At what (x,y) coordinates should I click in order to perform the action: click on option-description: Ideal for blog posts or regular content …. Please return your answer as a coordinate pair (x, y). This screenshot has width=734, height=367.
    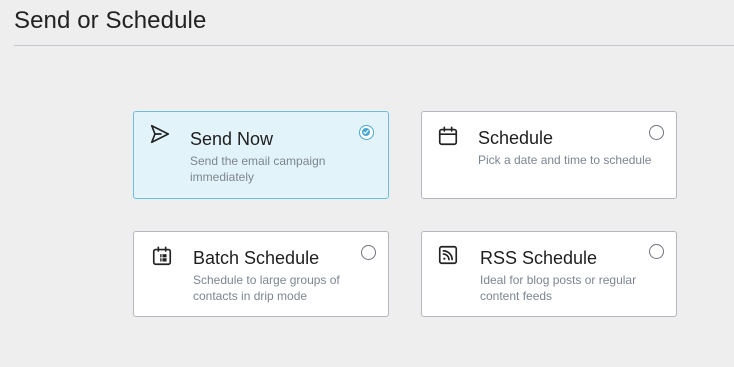
    Looking at the image, I should click on (558, 288).